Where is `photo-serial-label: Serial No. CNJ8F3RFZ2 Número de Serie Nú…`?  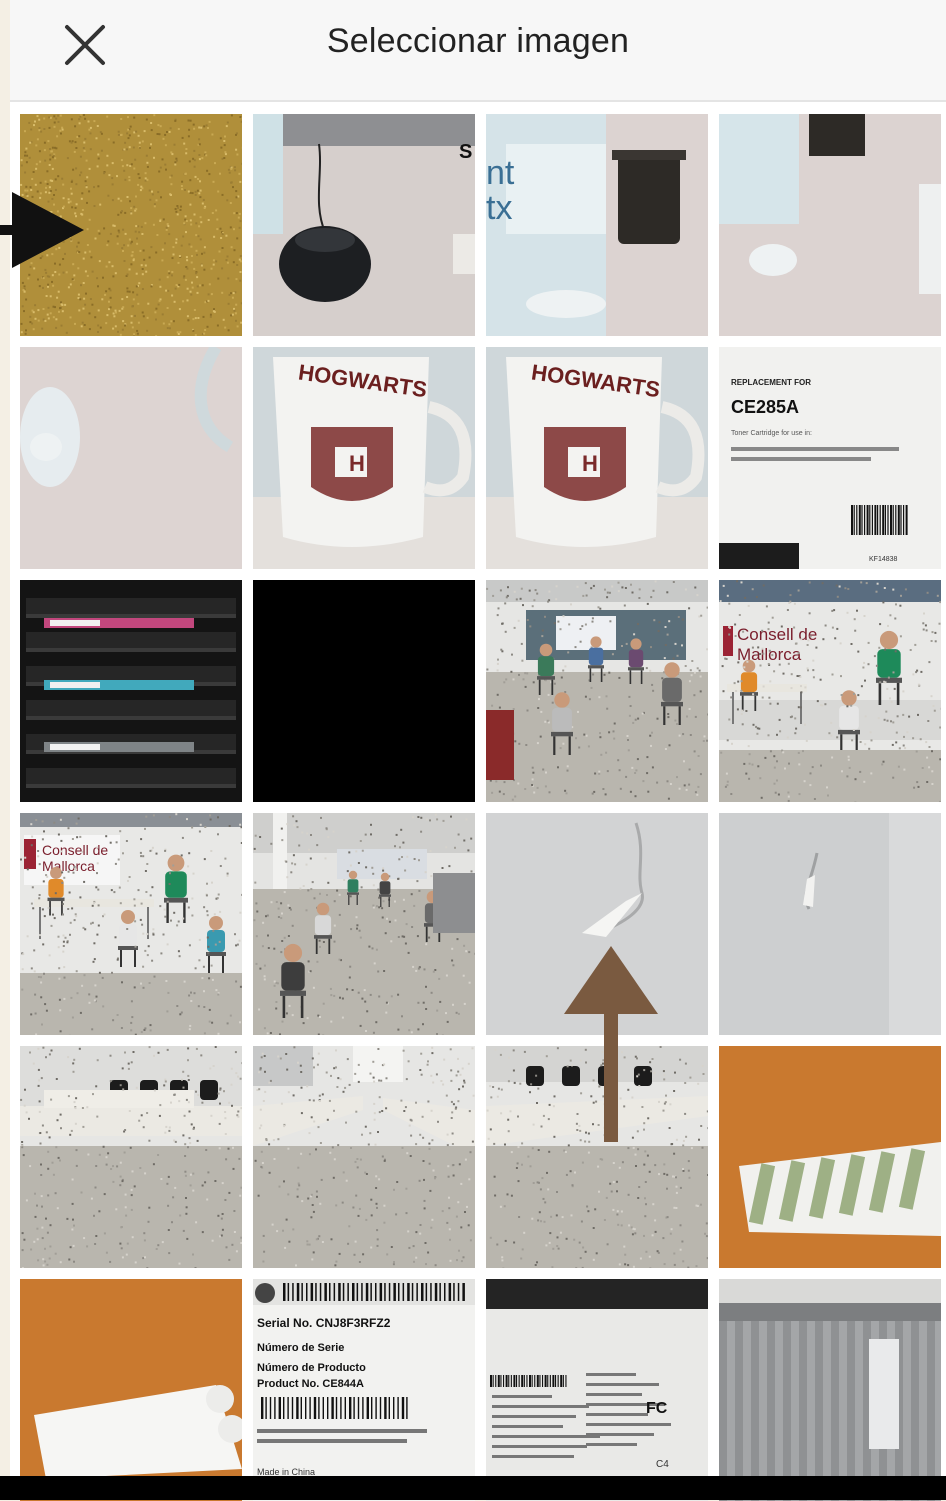 photo-serial-label: Serial No. CNJ8F3RFZ2 Número de Serie Nú… is located at coordinates (364, 1390).